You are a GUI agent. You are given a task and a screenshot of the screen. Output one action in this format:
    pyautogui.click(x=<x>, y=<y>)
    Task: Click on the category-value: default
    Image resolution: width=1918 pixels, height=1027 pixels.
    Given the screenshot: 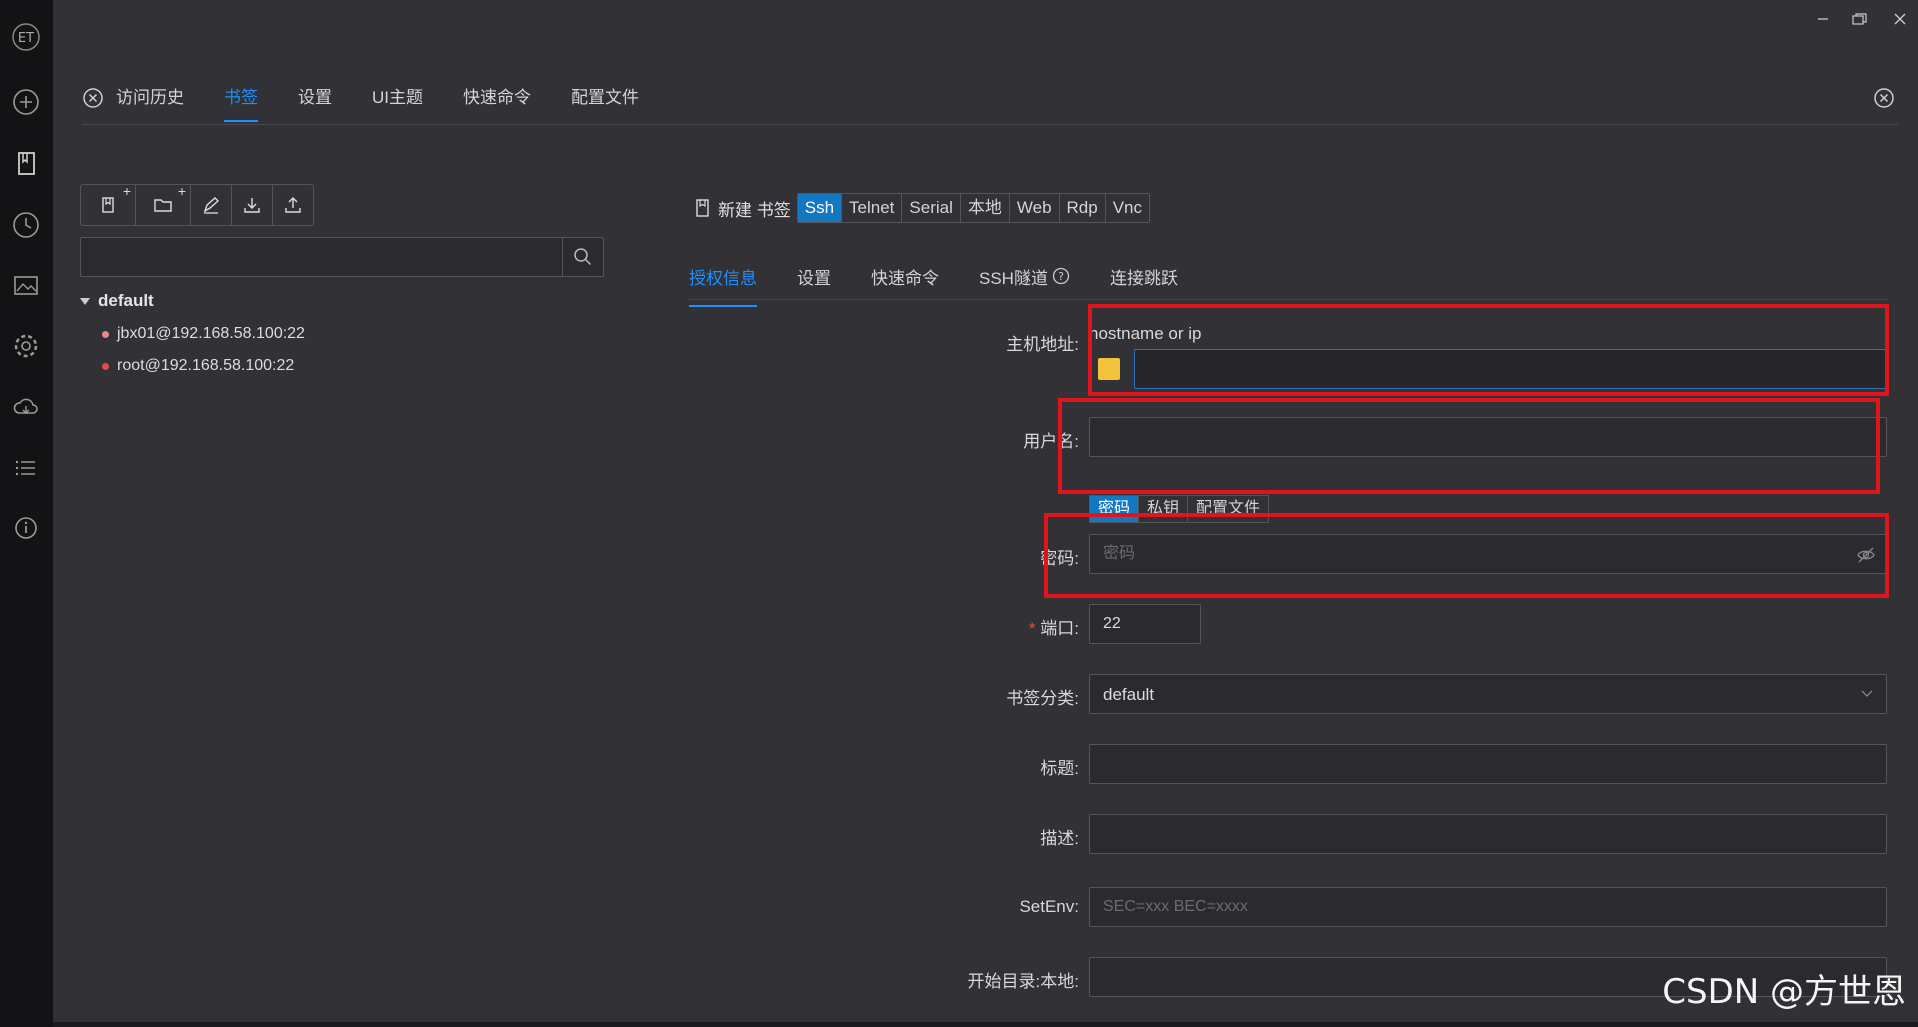 What is the action you would take?
    pyautogui.click(x=1129, y=694)
    